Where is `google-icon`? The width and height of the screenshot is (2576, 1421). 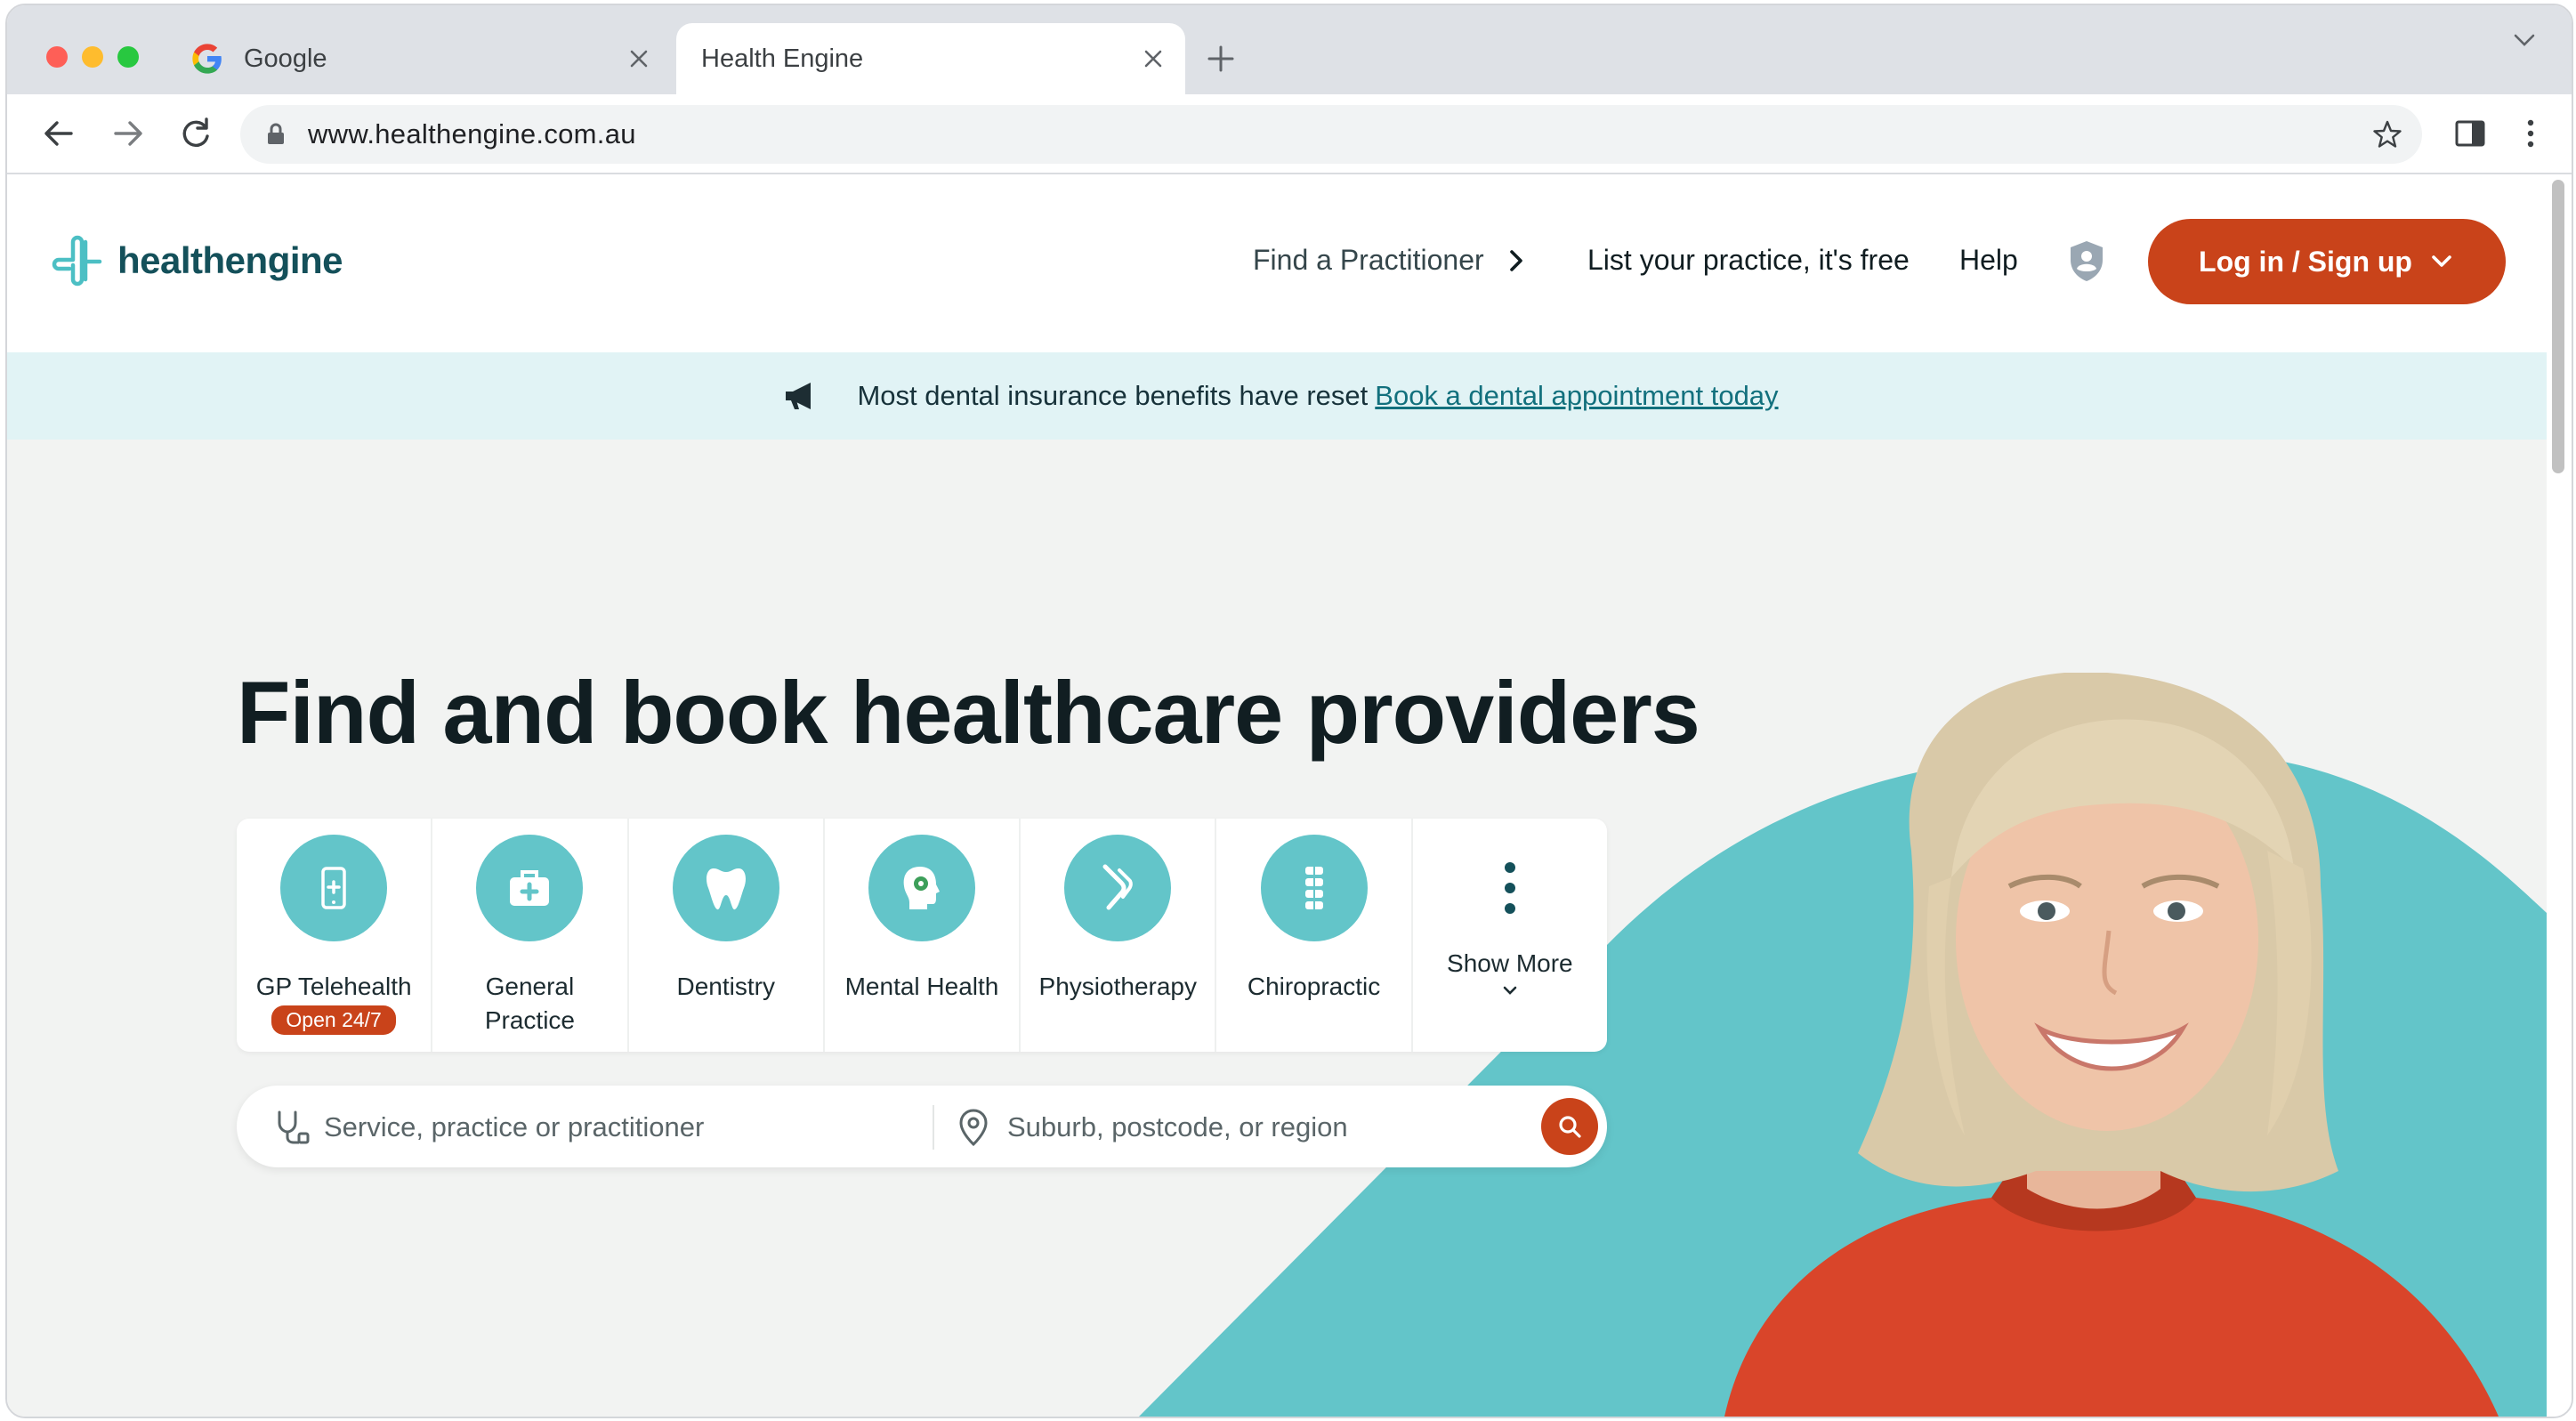
google-icon is located at coordinates (207, 59).